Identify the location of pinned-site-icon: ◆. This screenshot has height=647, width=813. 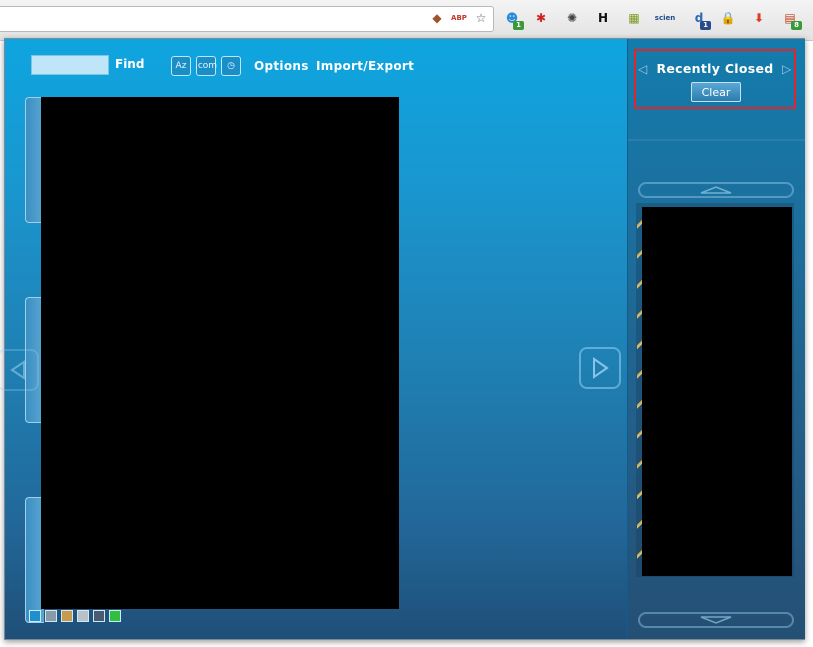
(437, 18).